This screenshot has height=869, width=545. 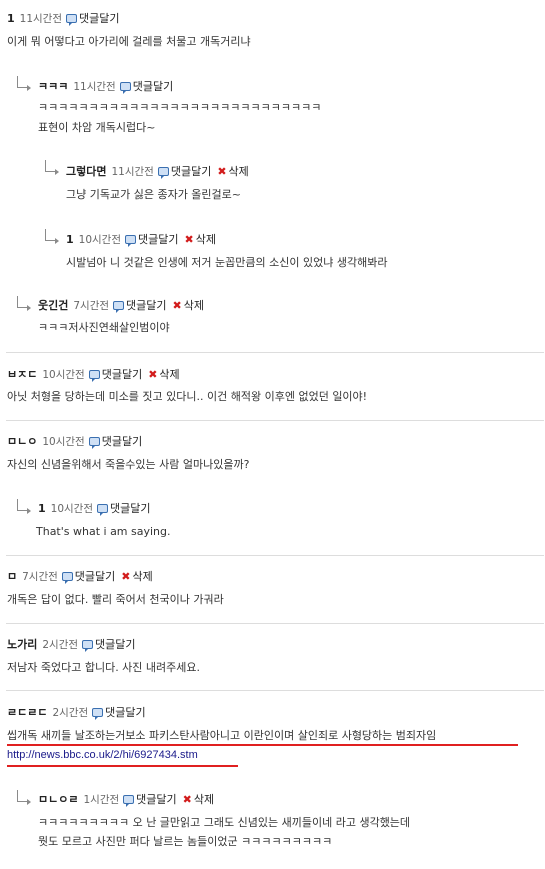 I want to click on comment-meta: ㅁㄴㅇ 10시간전 댓글달기, so click(x=77, y=441).